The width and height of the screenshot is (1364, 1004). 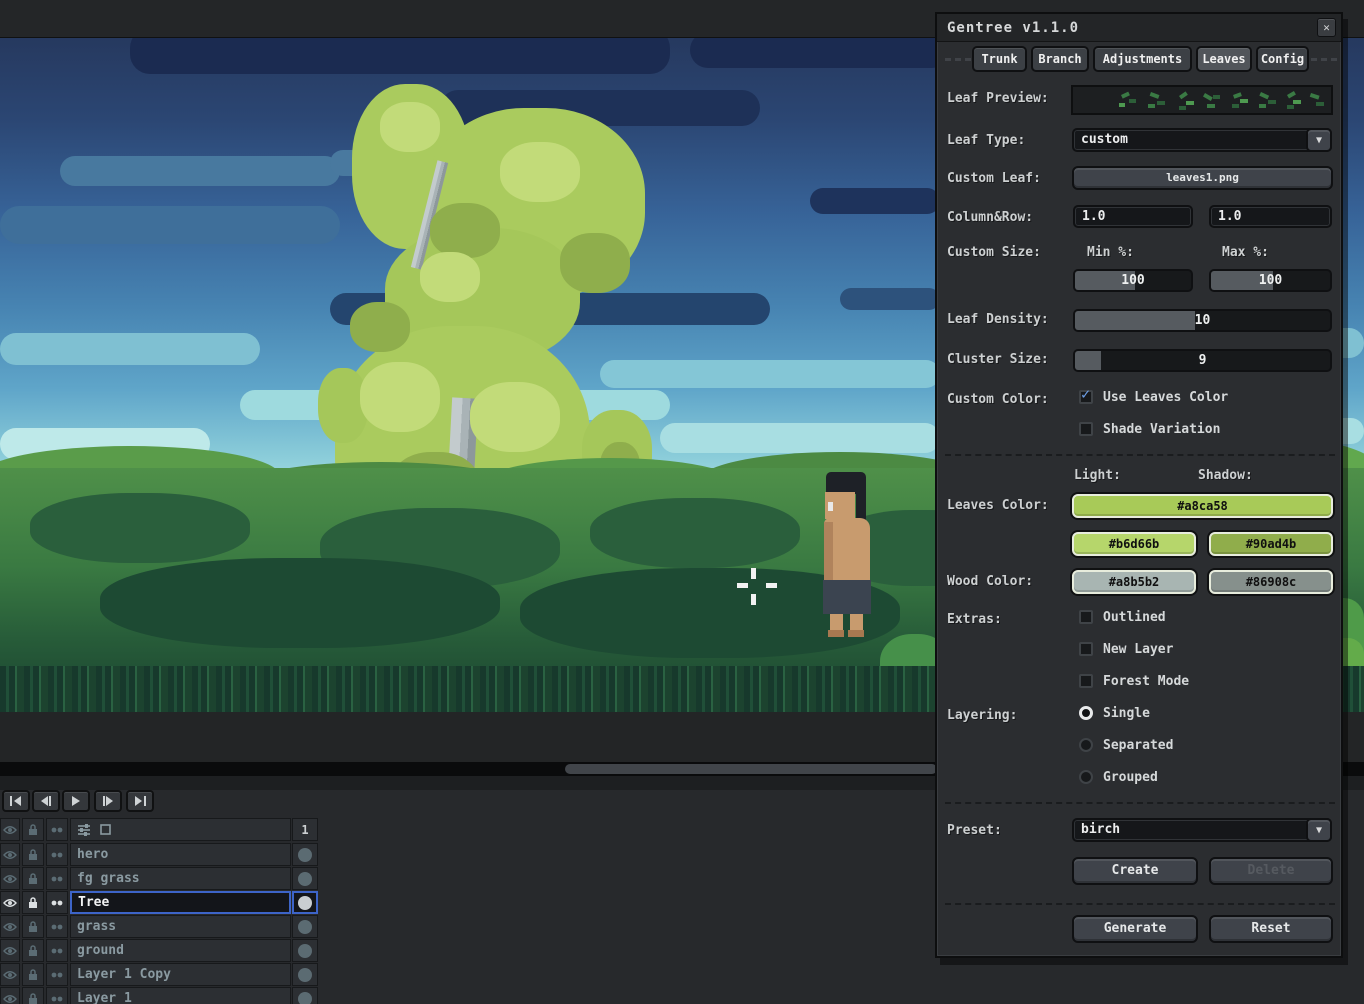 What do you see at coordinates (108, 801) in the screenshot?
I see `next-frame-button` at bounding box center [108, 801].